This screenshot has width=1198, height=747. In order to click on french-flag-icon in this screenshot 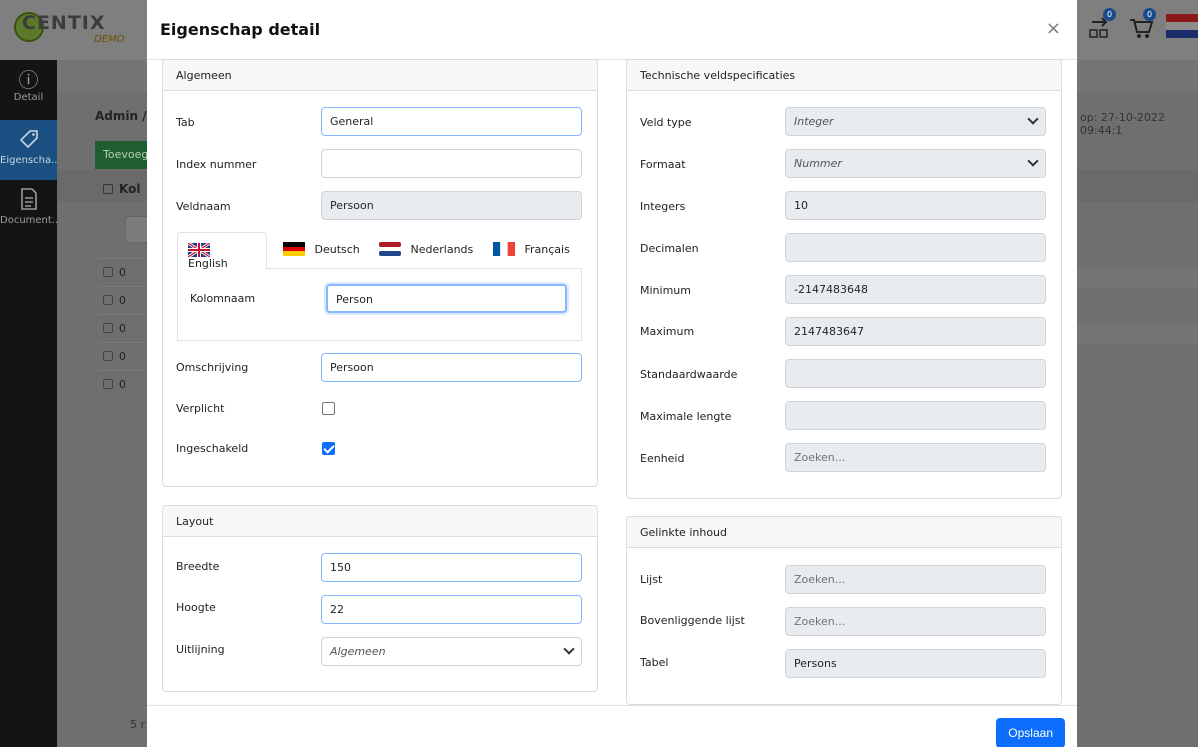, I will do `click(504, 249)`.